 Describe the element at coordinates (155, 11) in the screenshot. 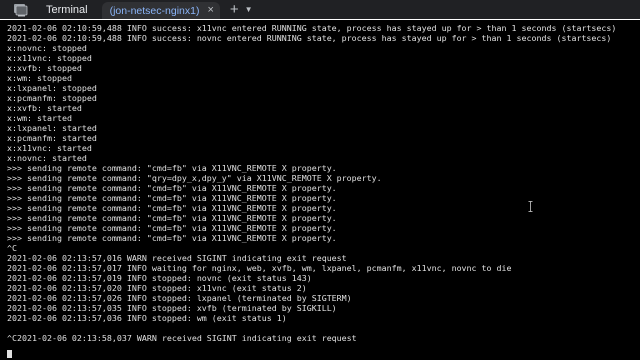

I see `tab-label: (jon-netsec-nginx1)` at that location.